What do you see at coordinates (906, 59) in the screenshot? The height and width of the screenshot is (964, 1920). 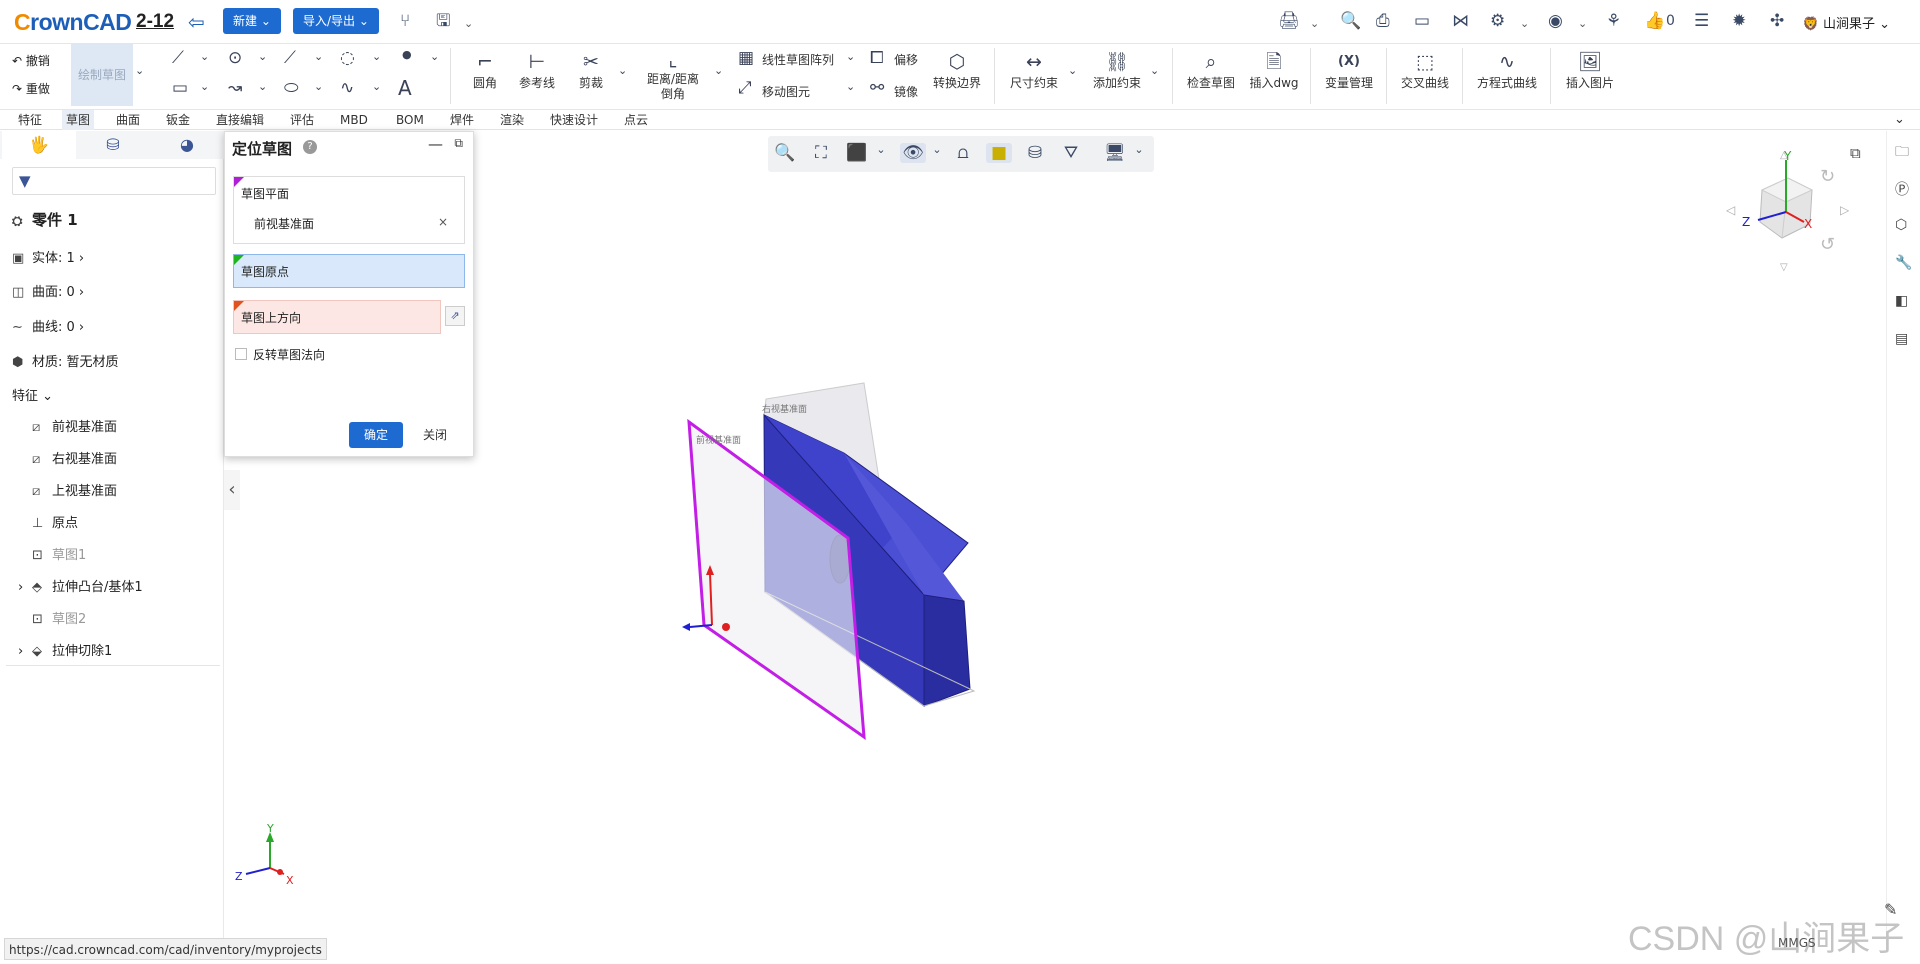 I see `offset-button: 偏移` at bounding box center [906, 59].